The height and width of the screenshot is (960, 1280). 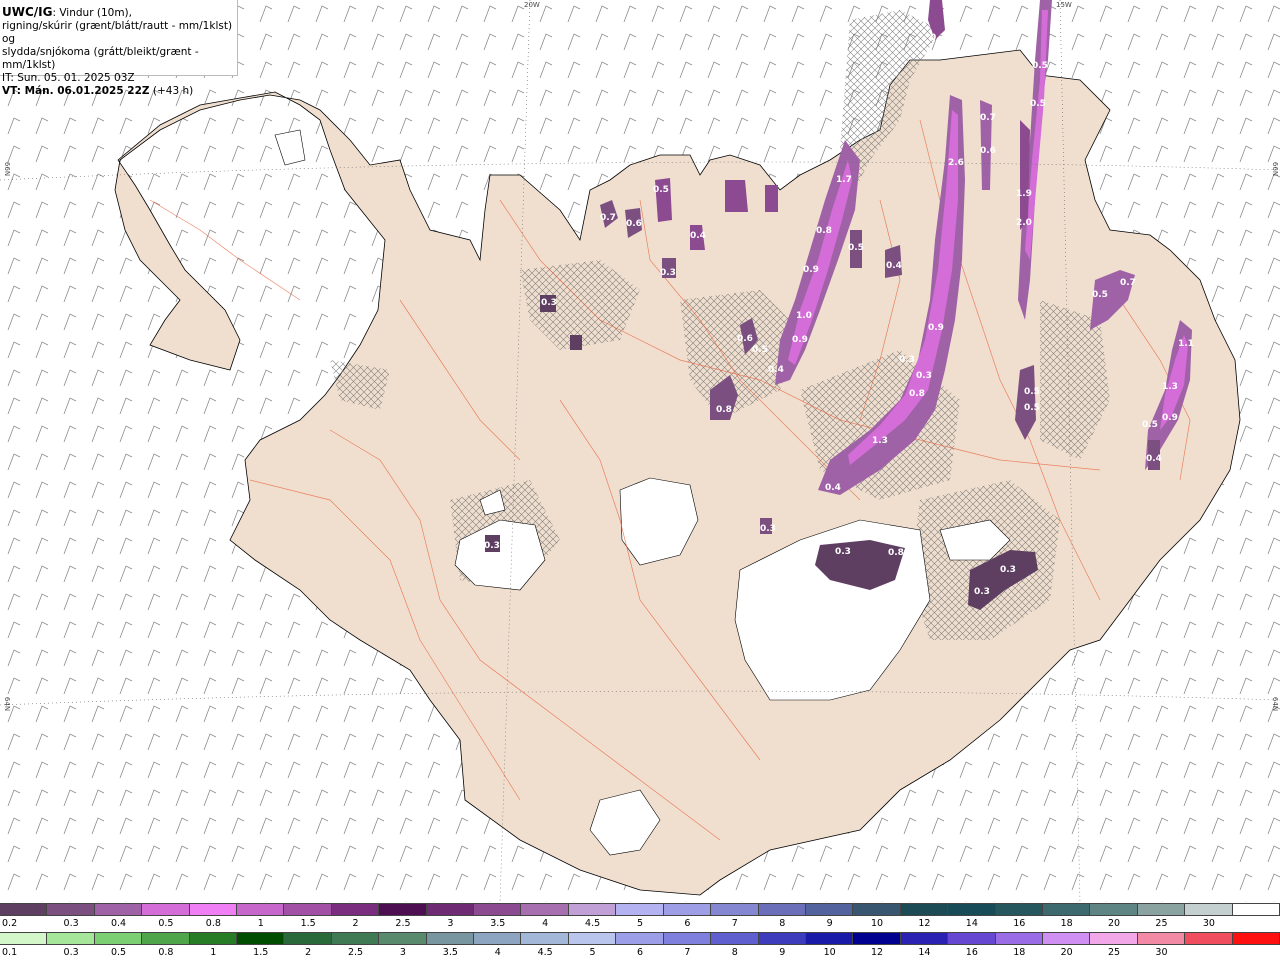 What do you see at coordinates (1208, 923) in the screenshot?
I see `legend-label: 30` at bounding box center [1208, 923].